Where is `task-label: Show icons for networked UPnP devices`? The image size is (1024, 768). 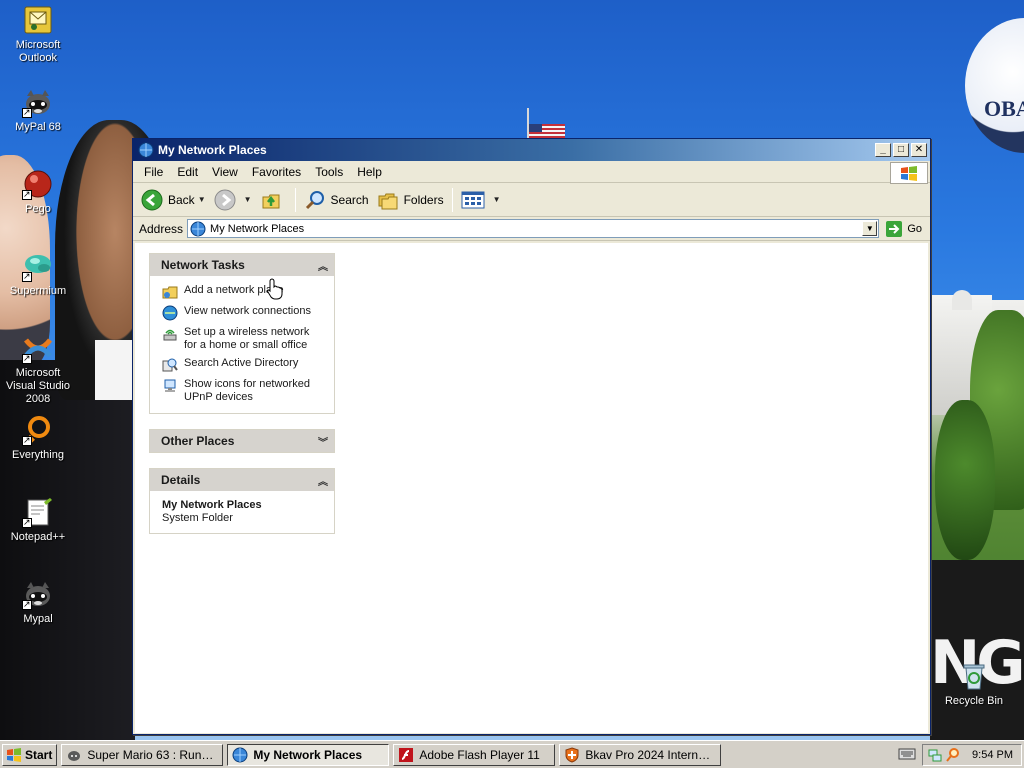
task-label: Show icons for networked UPnP devices is located at coordinates (247, 390).